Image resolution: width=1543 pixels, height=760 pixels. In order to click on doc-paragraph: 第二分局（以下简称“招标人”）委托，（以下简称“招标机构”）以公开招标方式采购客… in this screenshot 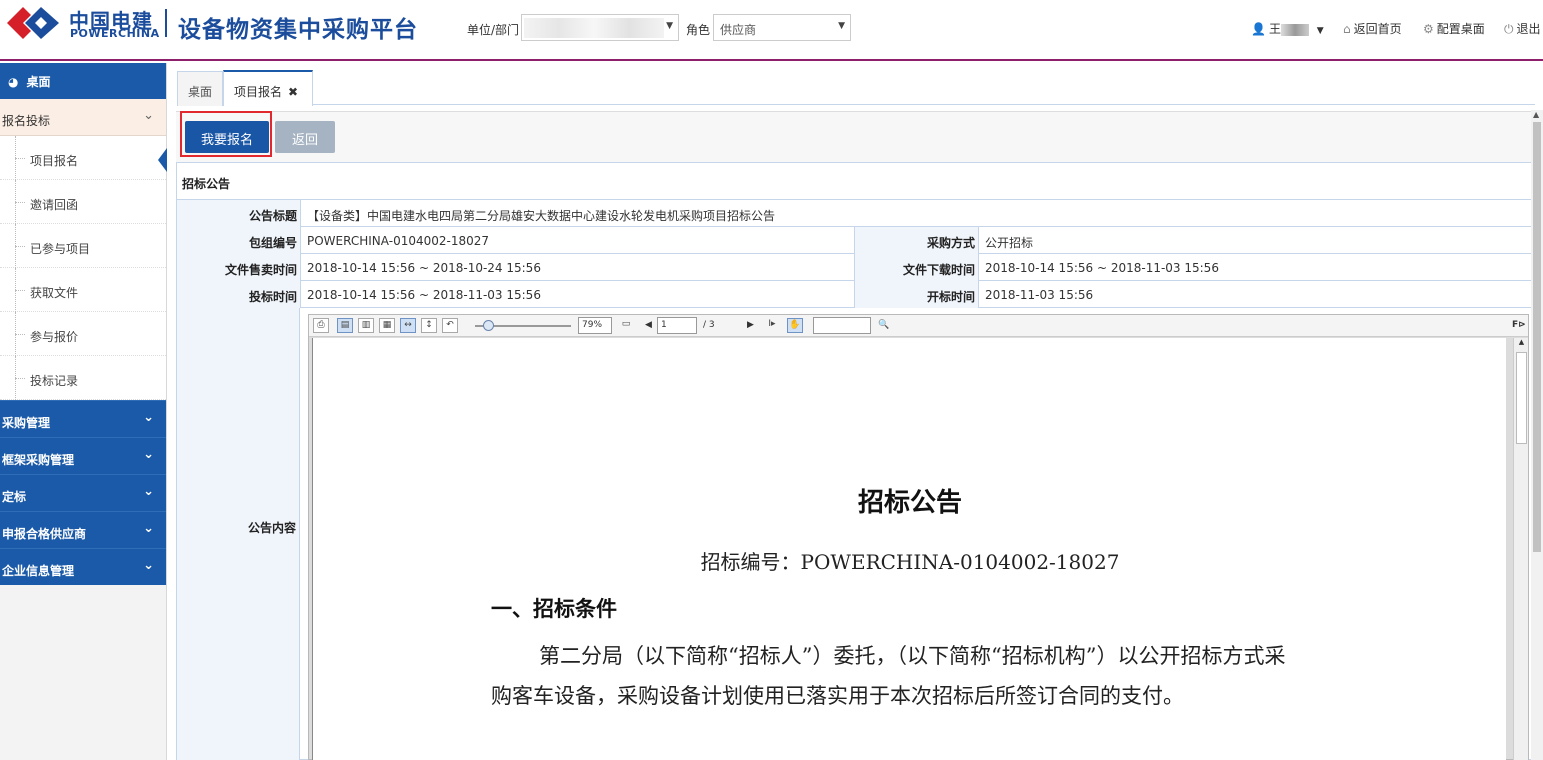, I will do `click(888, 676)`.